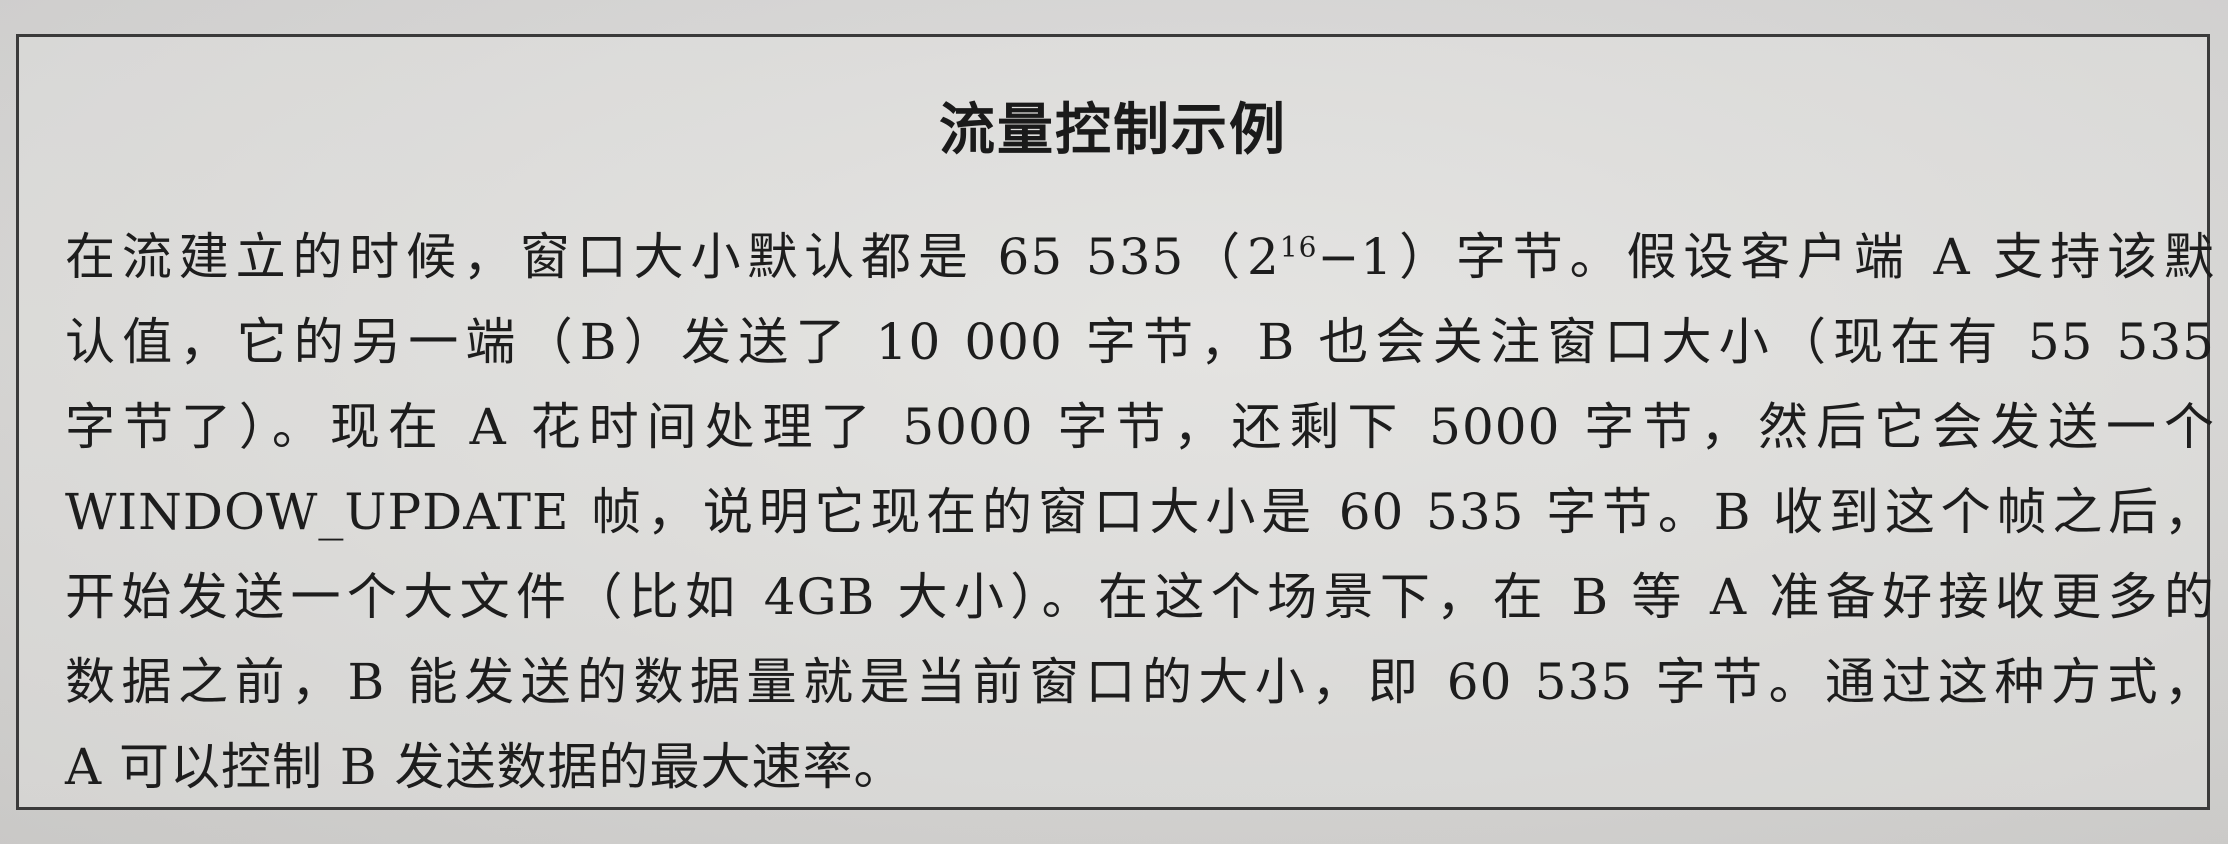  What do you see at coordinates (1113, 130) in the screenshot?
I see `box-title: 流量控制示例` at bounding box center [1113, 130].